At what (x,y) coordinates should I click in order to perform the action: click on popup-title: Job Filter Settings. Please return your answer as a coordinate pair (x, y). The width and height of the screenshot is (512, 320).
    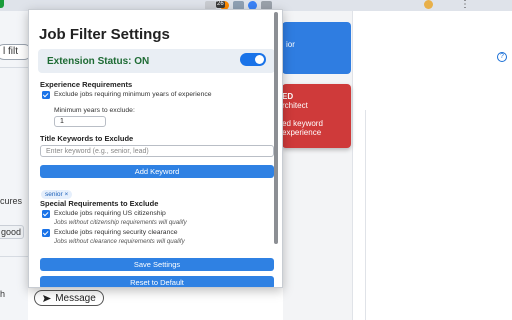
    Looking at the image, I should click on (104, 34).